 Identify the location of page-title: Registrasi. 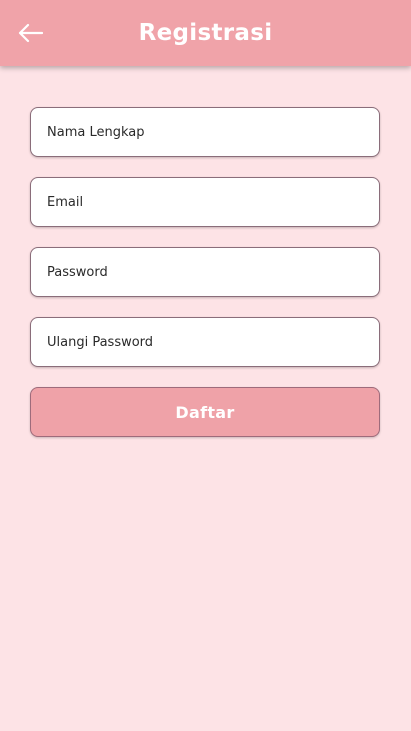
(205, 33).